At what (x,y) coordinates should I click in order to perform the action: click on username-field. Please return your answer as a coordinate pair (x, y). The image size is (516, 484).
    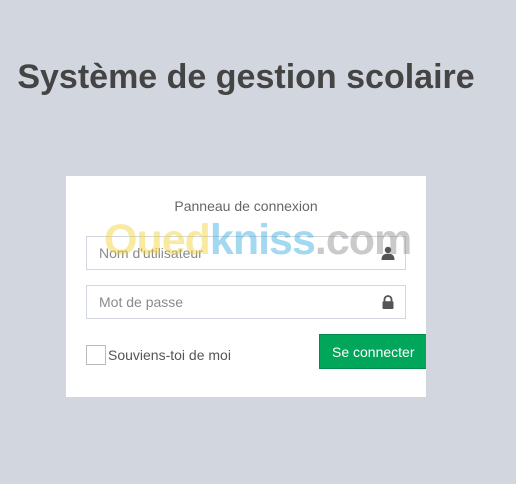
    Looking at the image, I should click on (246, 253).